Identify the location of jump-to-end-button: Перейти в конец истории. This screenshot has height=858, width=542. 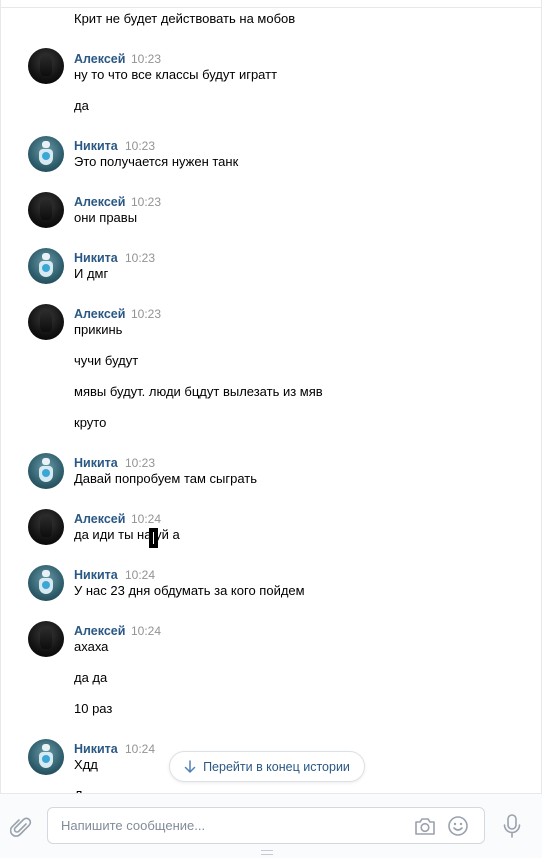
(267, 766).